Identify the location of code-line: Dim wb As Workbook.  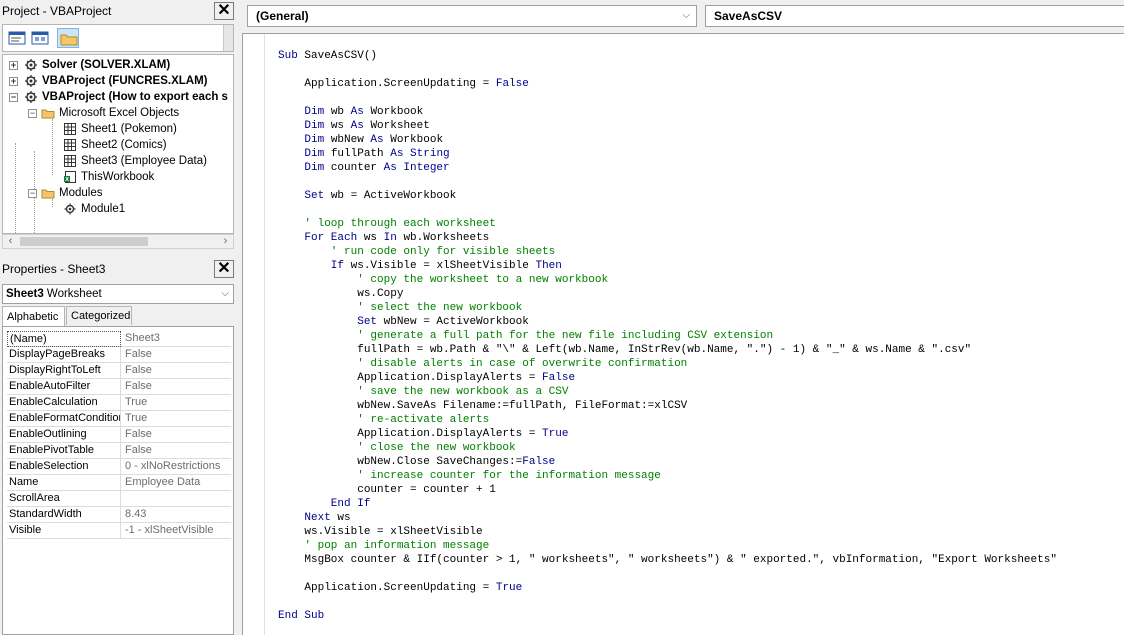
(667, 112).